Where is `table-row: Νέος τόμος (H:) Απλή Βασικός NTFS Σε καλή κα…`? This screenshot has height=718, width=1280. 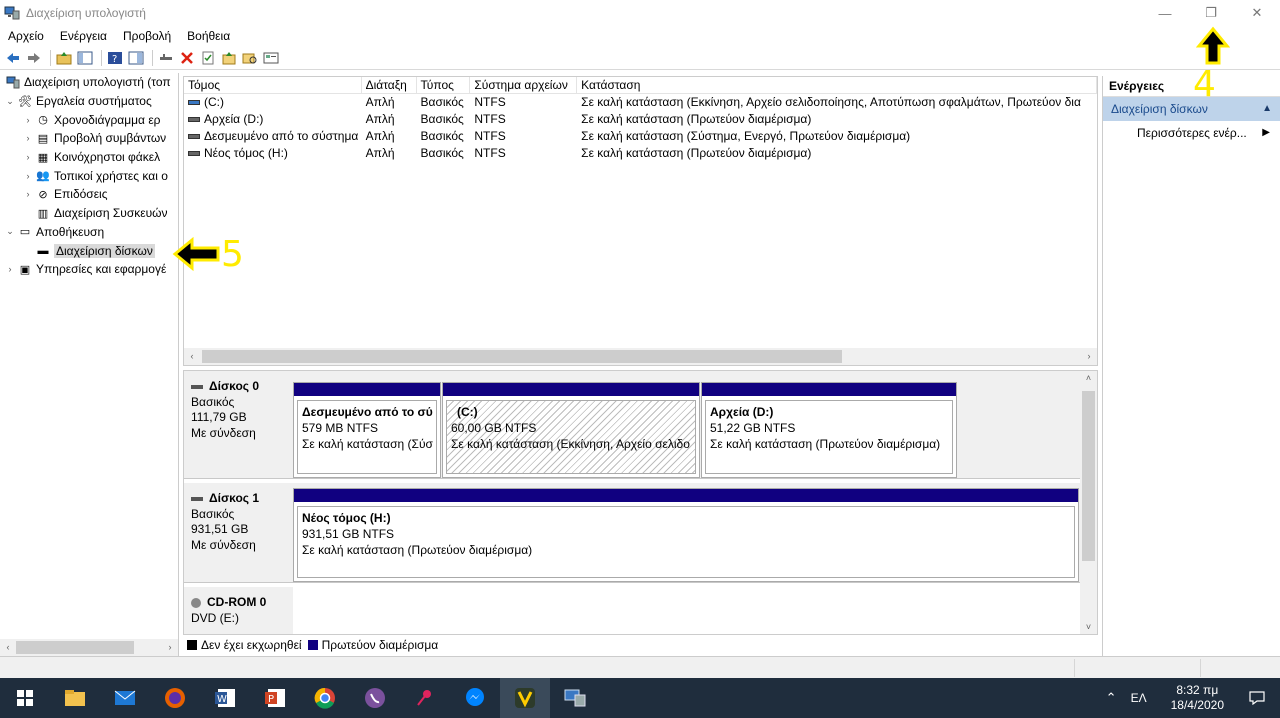 table-row: Νέος τόμος (H:) Απλή Βασικός NTFS Σε καλή κα… is located at coordinates (640, 153).